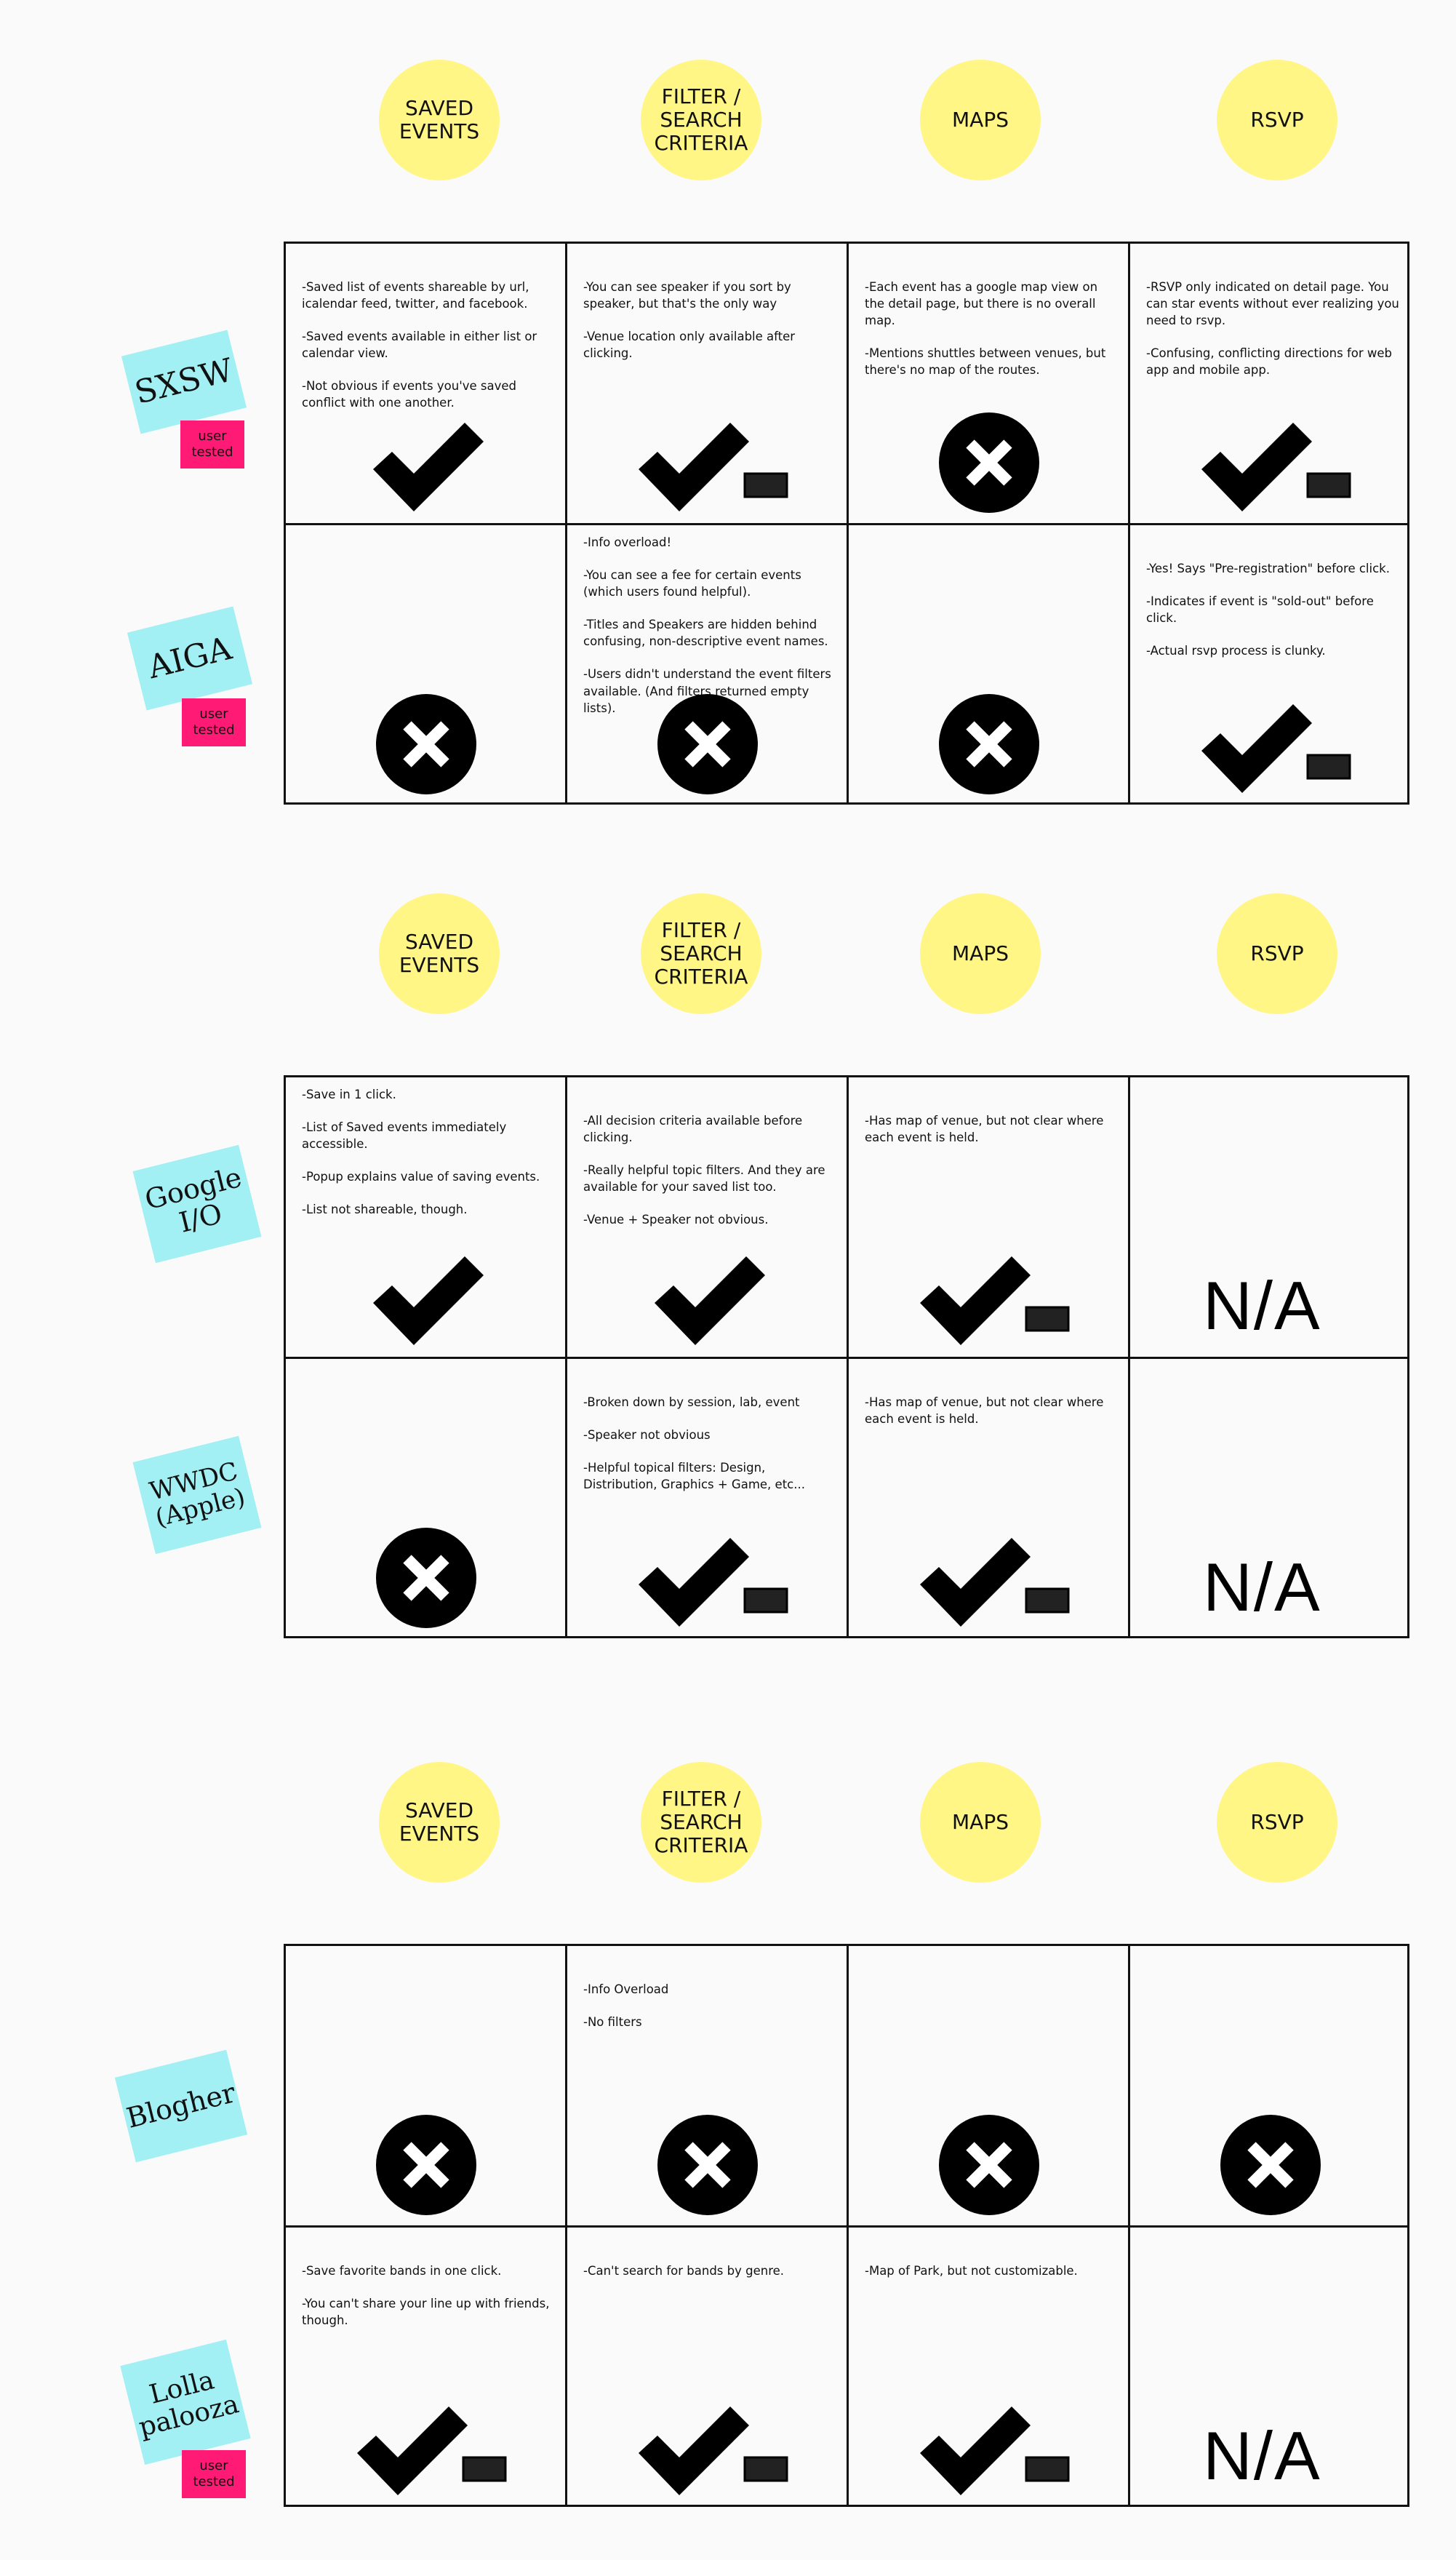  Describe the element at coordinates (197, 1204) in the screenshot. I see `row-label-sticky: Google I/O` at that location.